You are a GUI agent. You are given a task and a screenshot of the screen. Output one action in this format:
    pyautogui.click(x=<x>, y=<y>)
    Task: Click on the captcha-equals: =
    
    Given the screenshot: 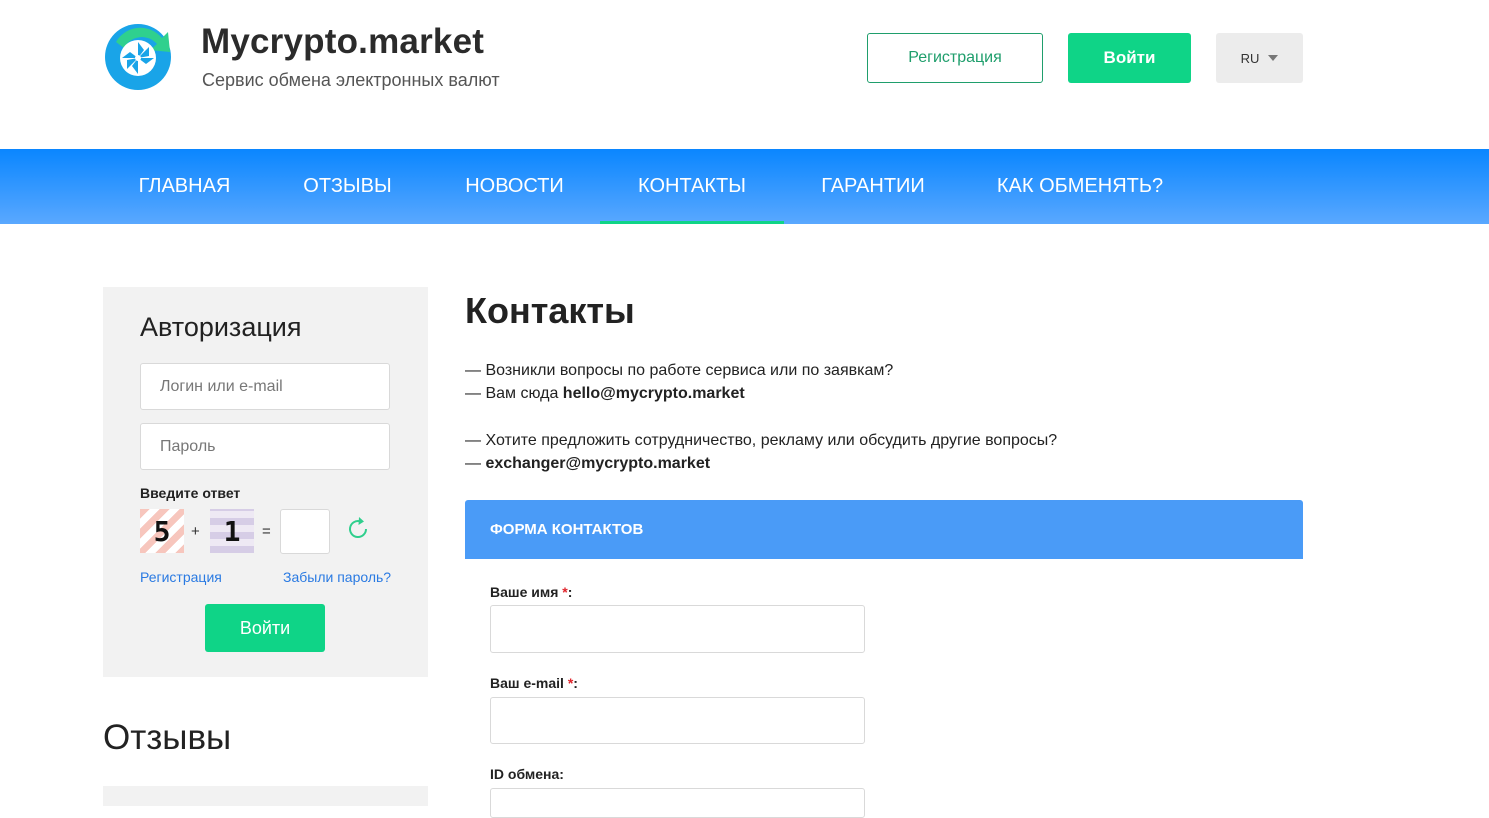 What is the action you would take?
    pyautogui.click(x=266, y=531)
    